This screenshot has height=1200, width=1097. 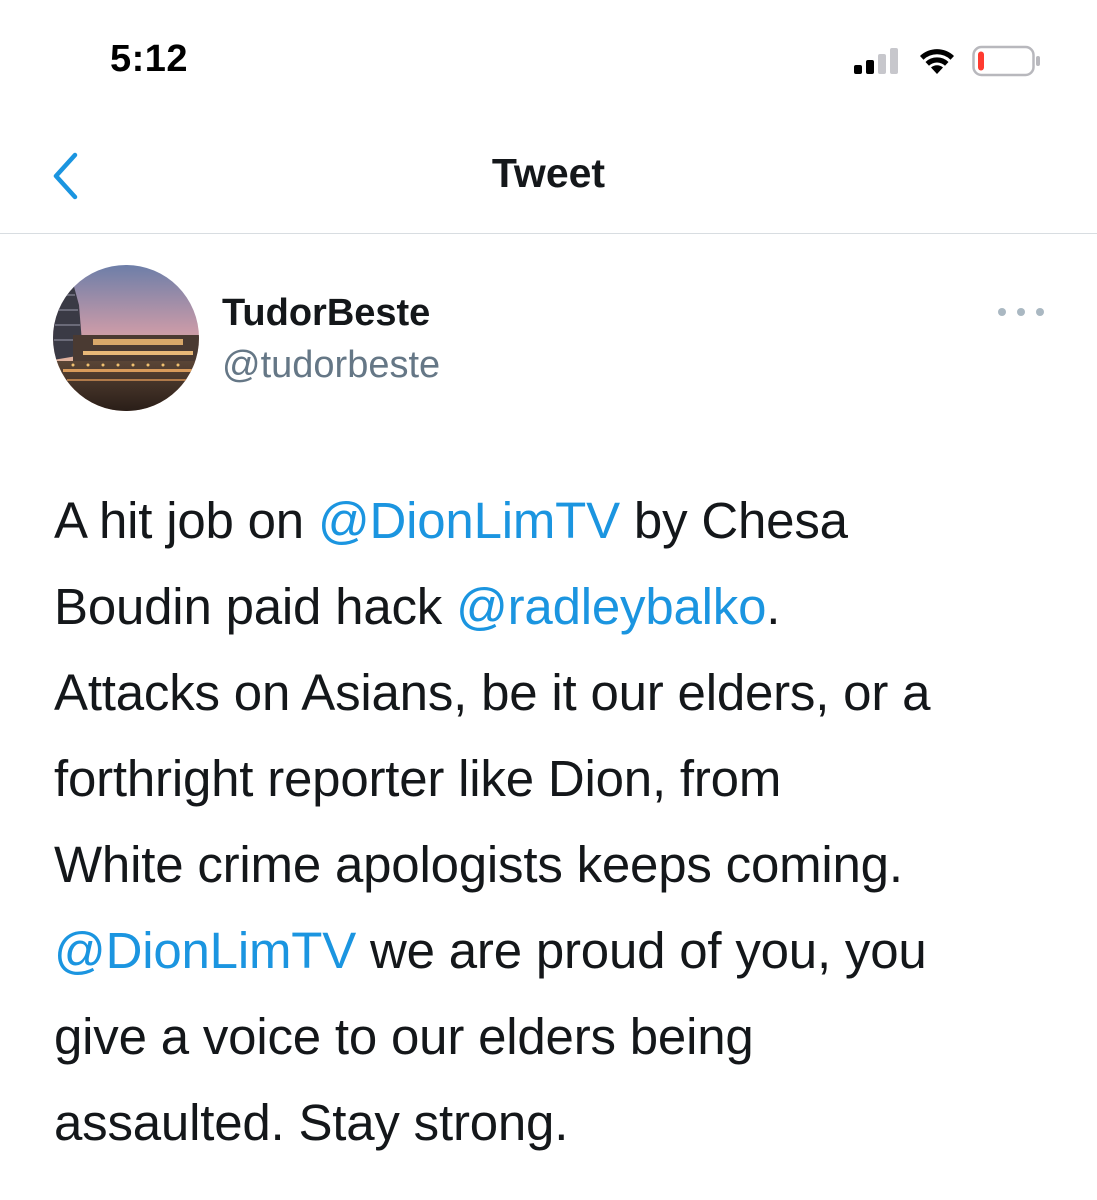 What do you see at coordinates (1021, 312) in the screenshot?
I see `more-options-button` at bounding box center [1021, 312].